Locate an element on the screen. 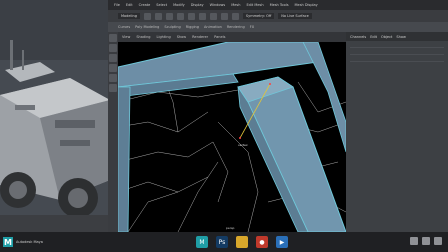 The height and width of the screenshot is (252, 448). status-toolbar: Modeling Symmetry: Off No Live Surface is located at coordinates (278, 16).